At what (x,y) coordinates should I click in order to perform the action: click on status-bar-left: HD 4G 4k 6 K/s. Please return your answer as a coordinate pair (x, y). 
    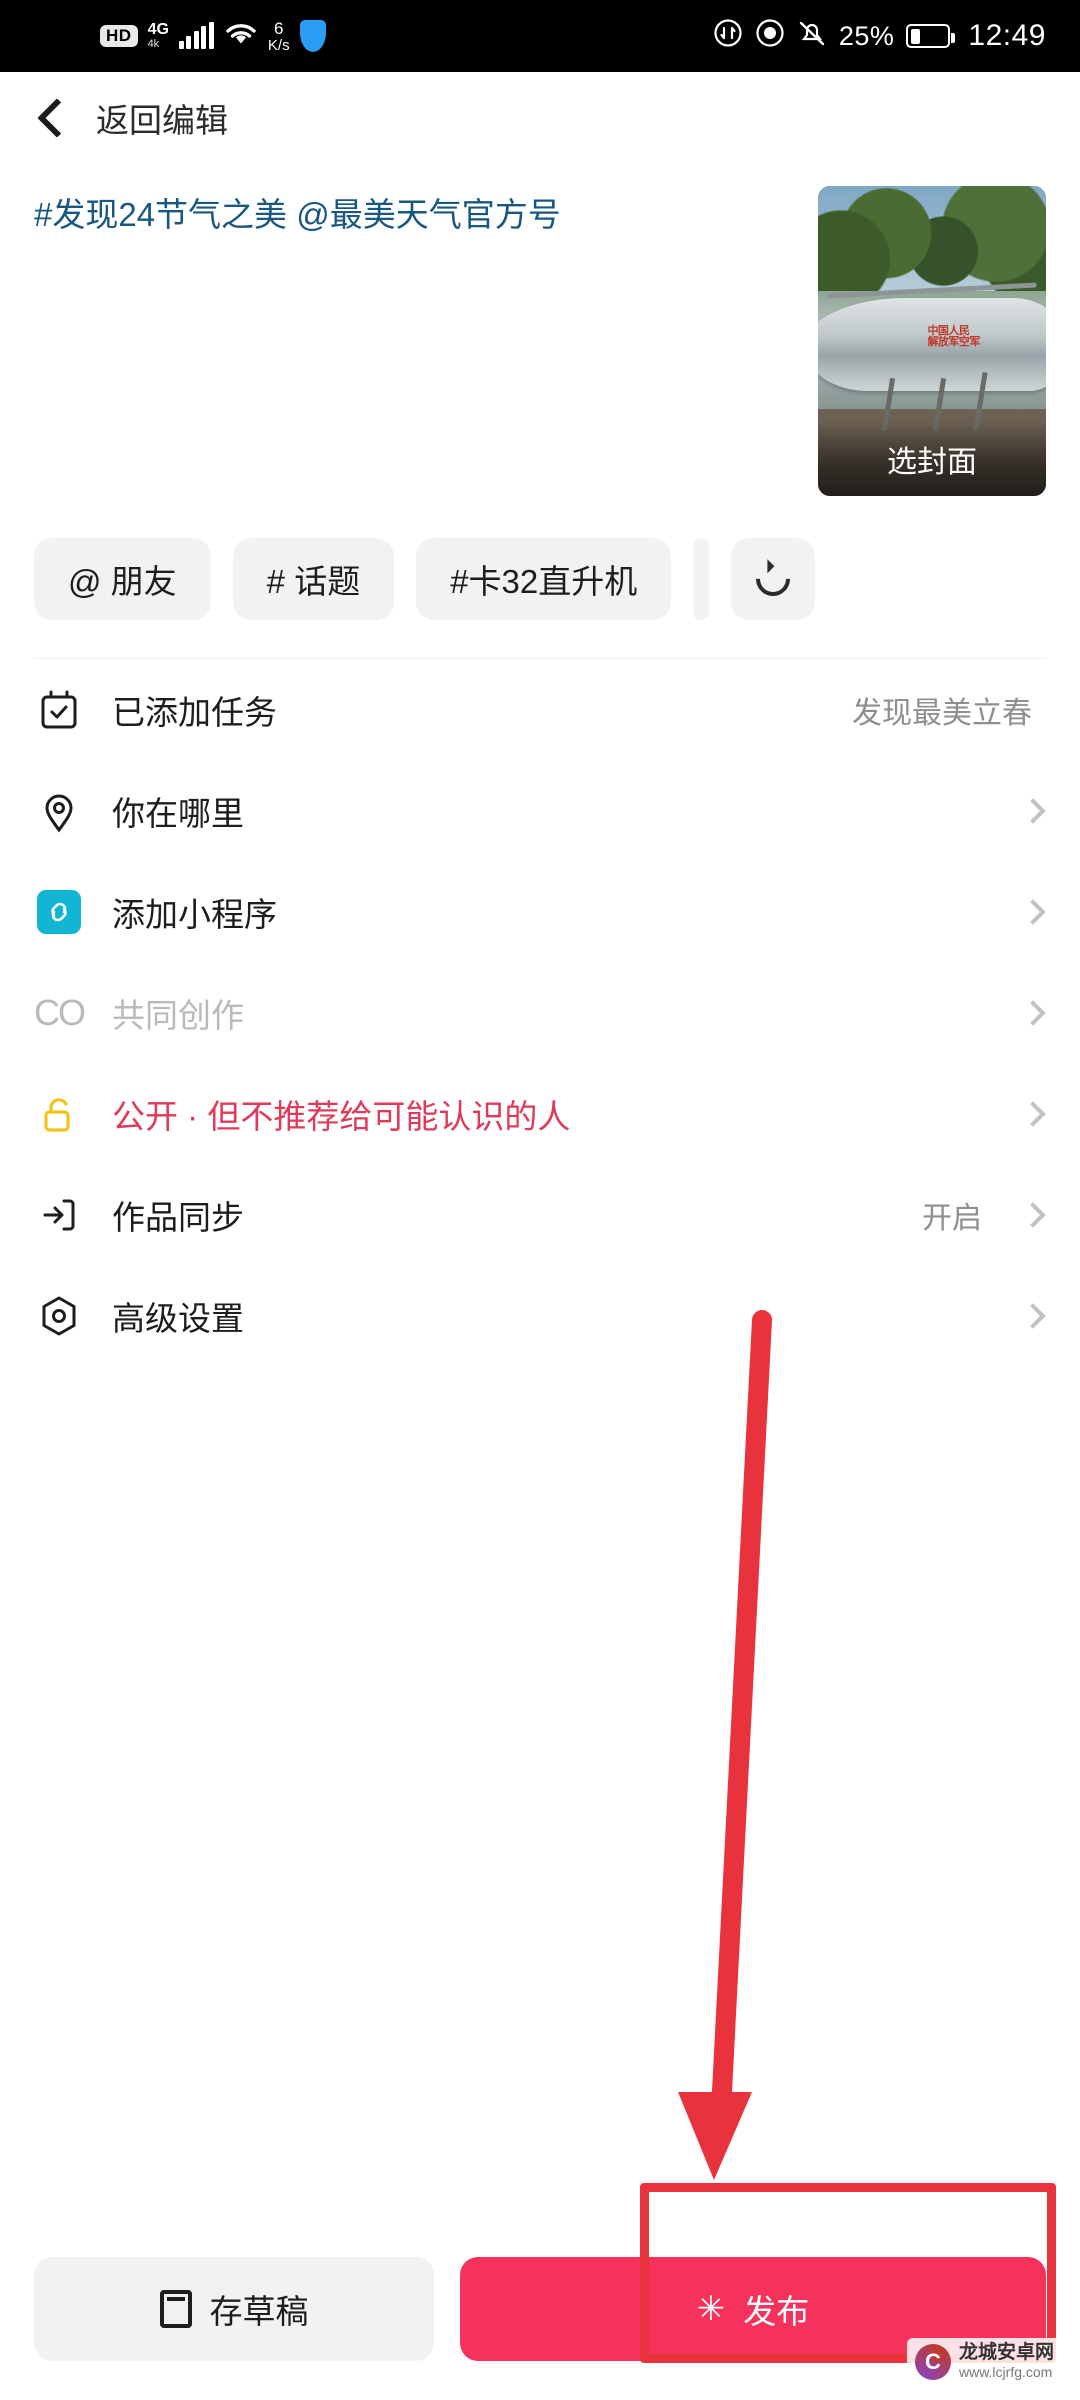
    Looking at the image, I should click on (180, 36).